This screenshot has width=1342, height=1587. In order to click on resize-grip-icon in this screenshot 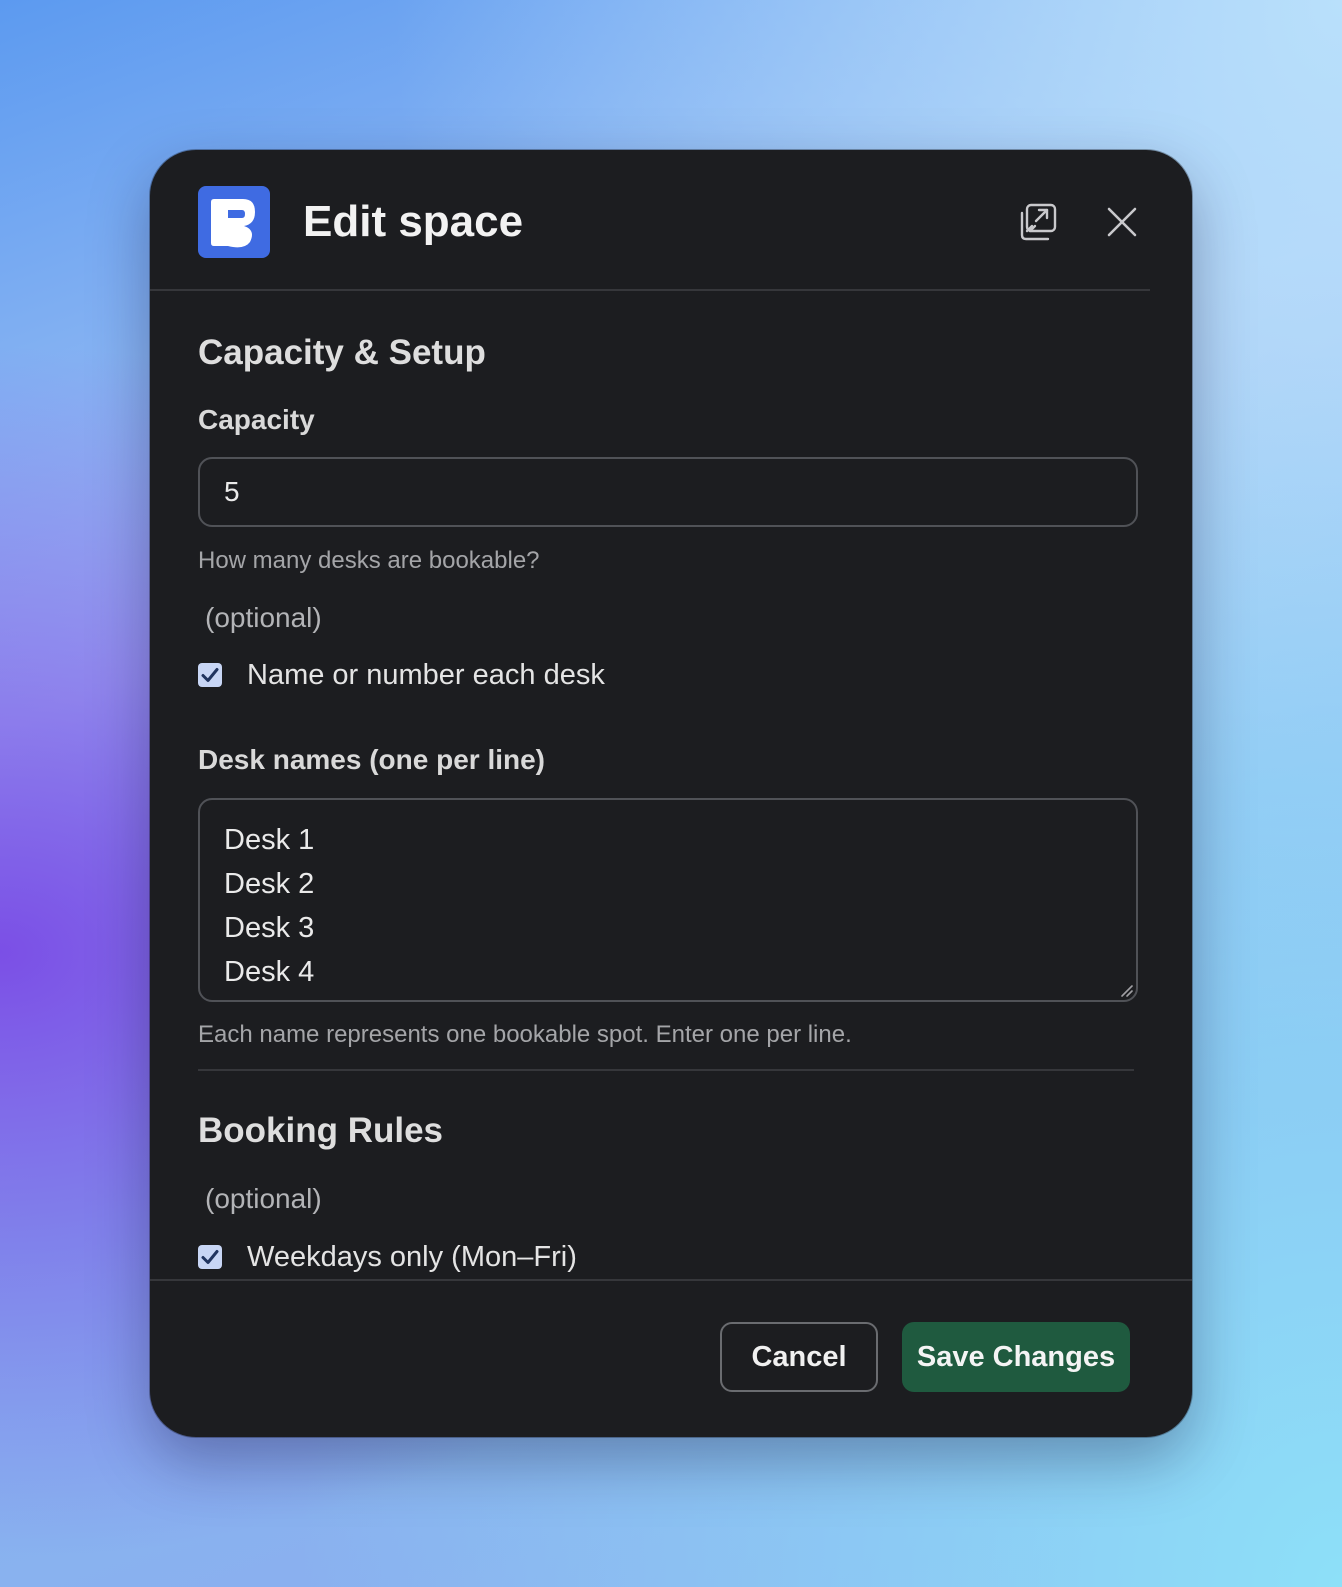, I will do `click(1126, 990)`.